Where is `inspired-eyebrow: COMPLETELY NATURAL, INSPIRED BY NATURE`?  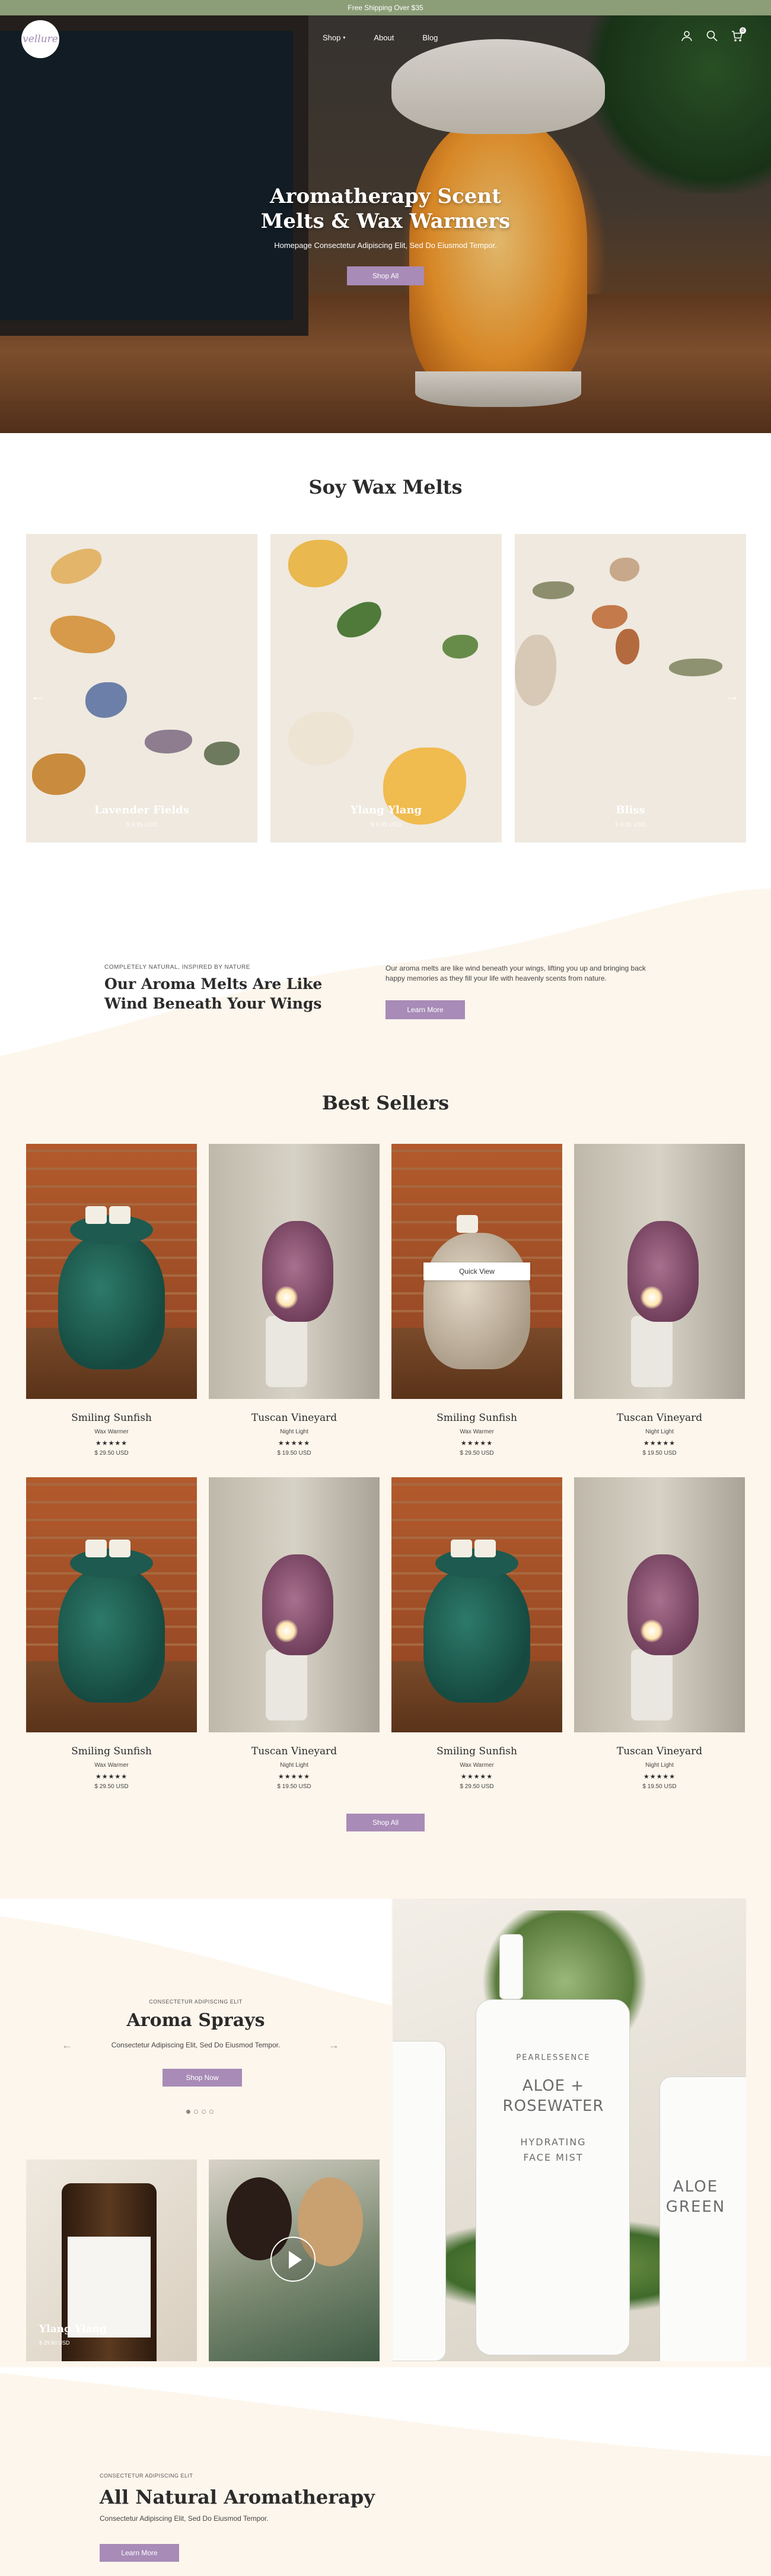
inspired-eyebrow: COMPLETELY NATURAL, INSPIRED BY NATURE is located at coordinates (177, 967).